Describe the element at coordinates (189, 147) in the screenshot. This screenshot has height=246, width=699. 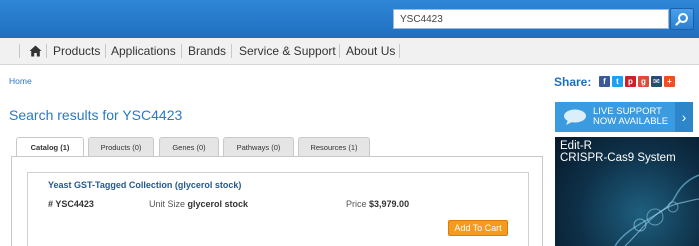
I see `tab-genes: Genes (0)` at that location.